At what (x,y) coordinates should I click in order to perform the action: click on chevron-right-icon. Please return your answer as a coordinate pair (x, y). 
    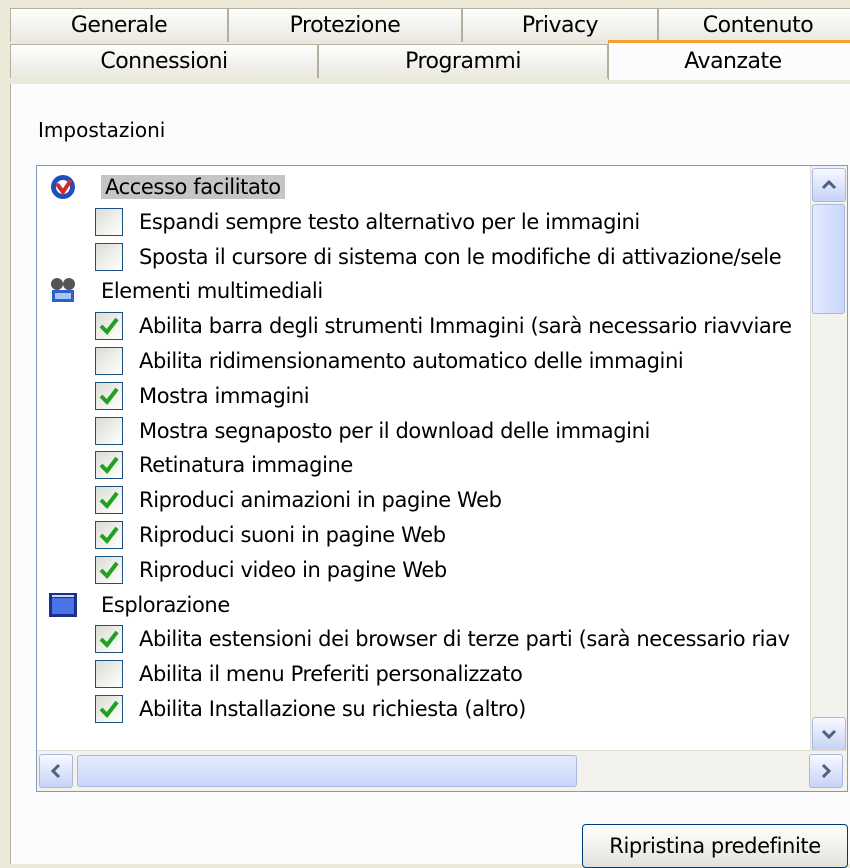
    Looking at the image, I should click on (826, 771).